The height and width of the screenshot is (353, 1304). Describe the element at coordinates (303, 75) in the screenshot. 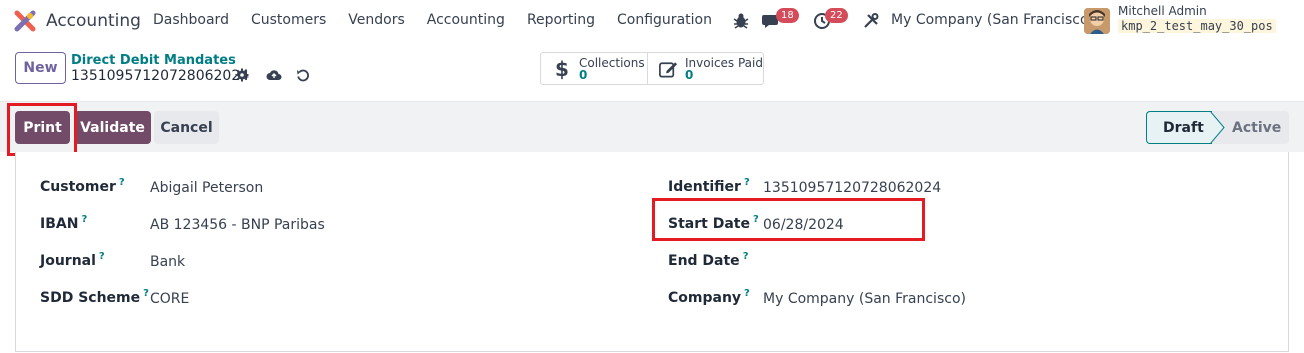

I see `discard-undo-icon` at that location.